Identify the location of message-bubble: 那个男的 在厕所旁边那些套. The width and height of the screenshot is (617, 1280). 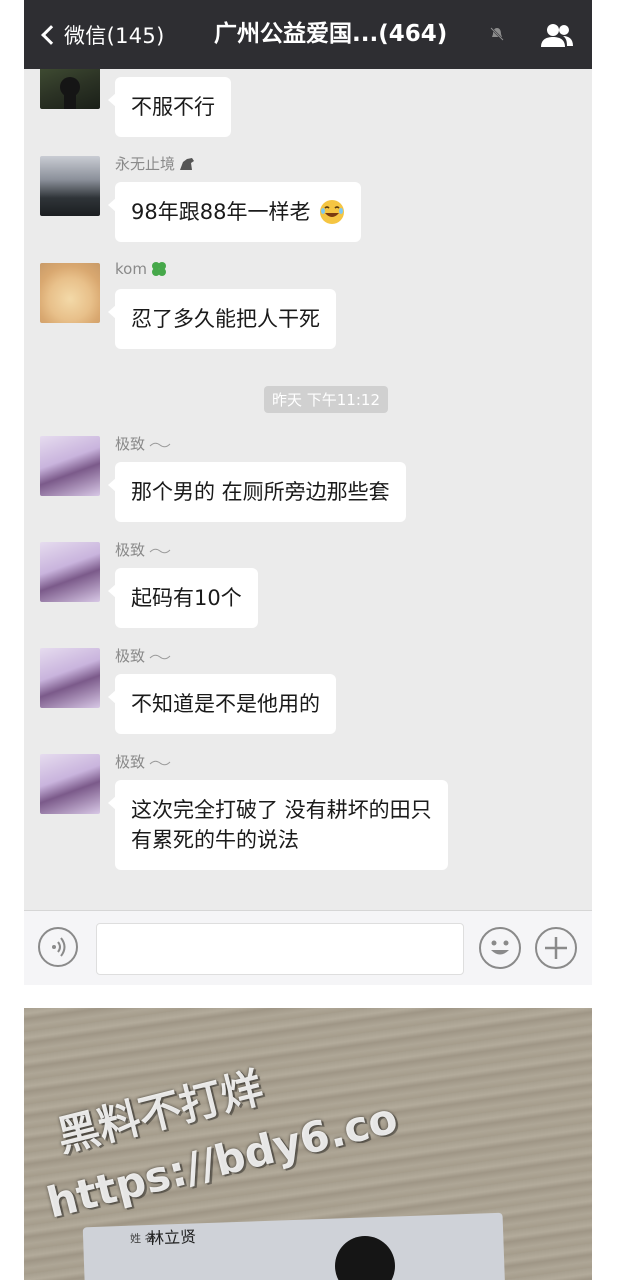
(257, 492).